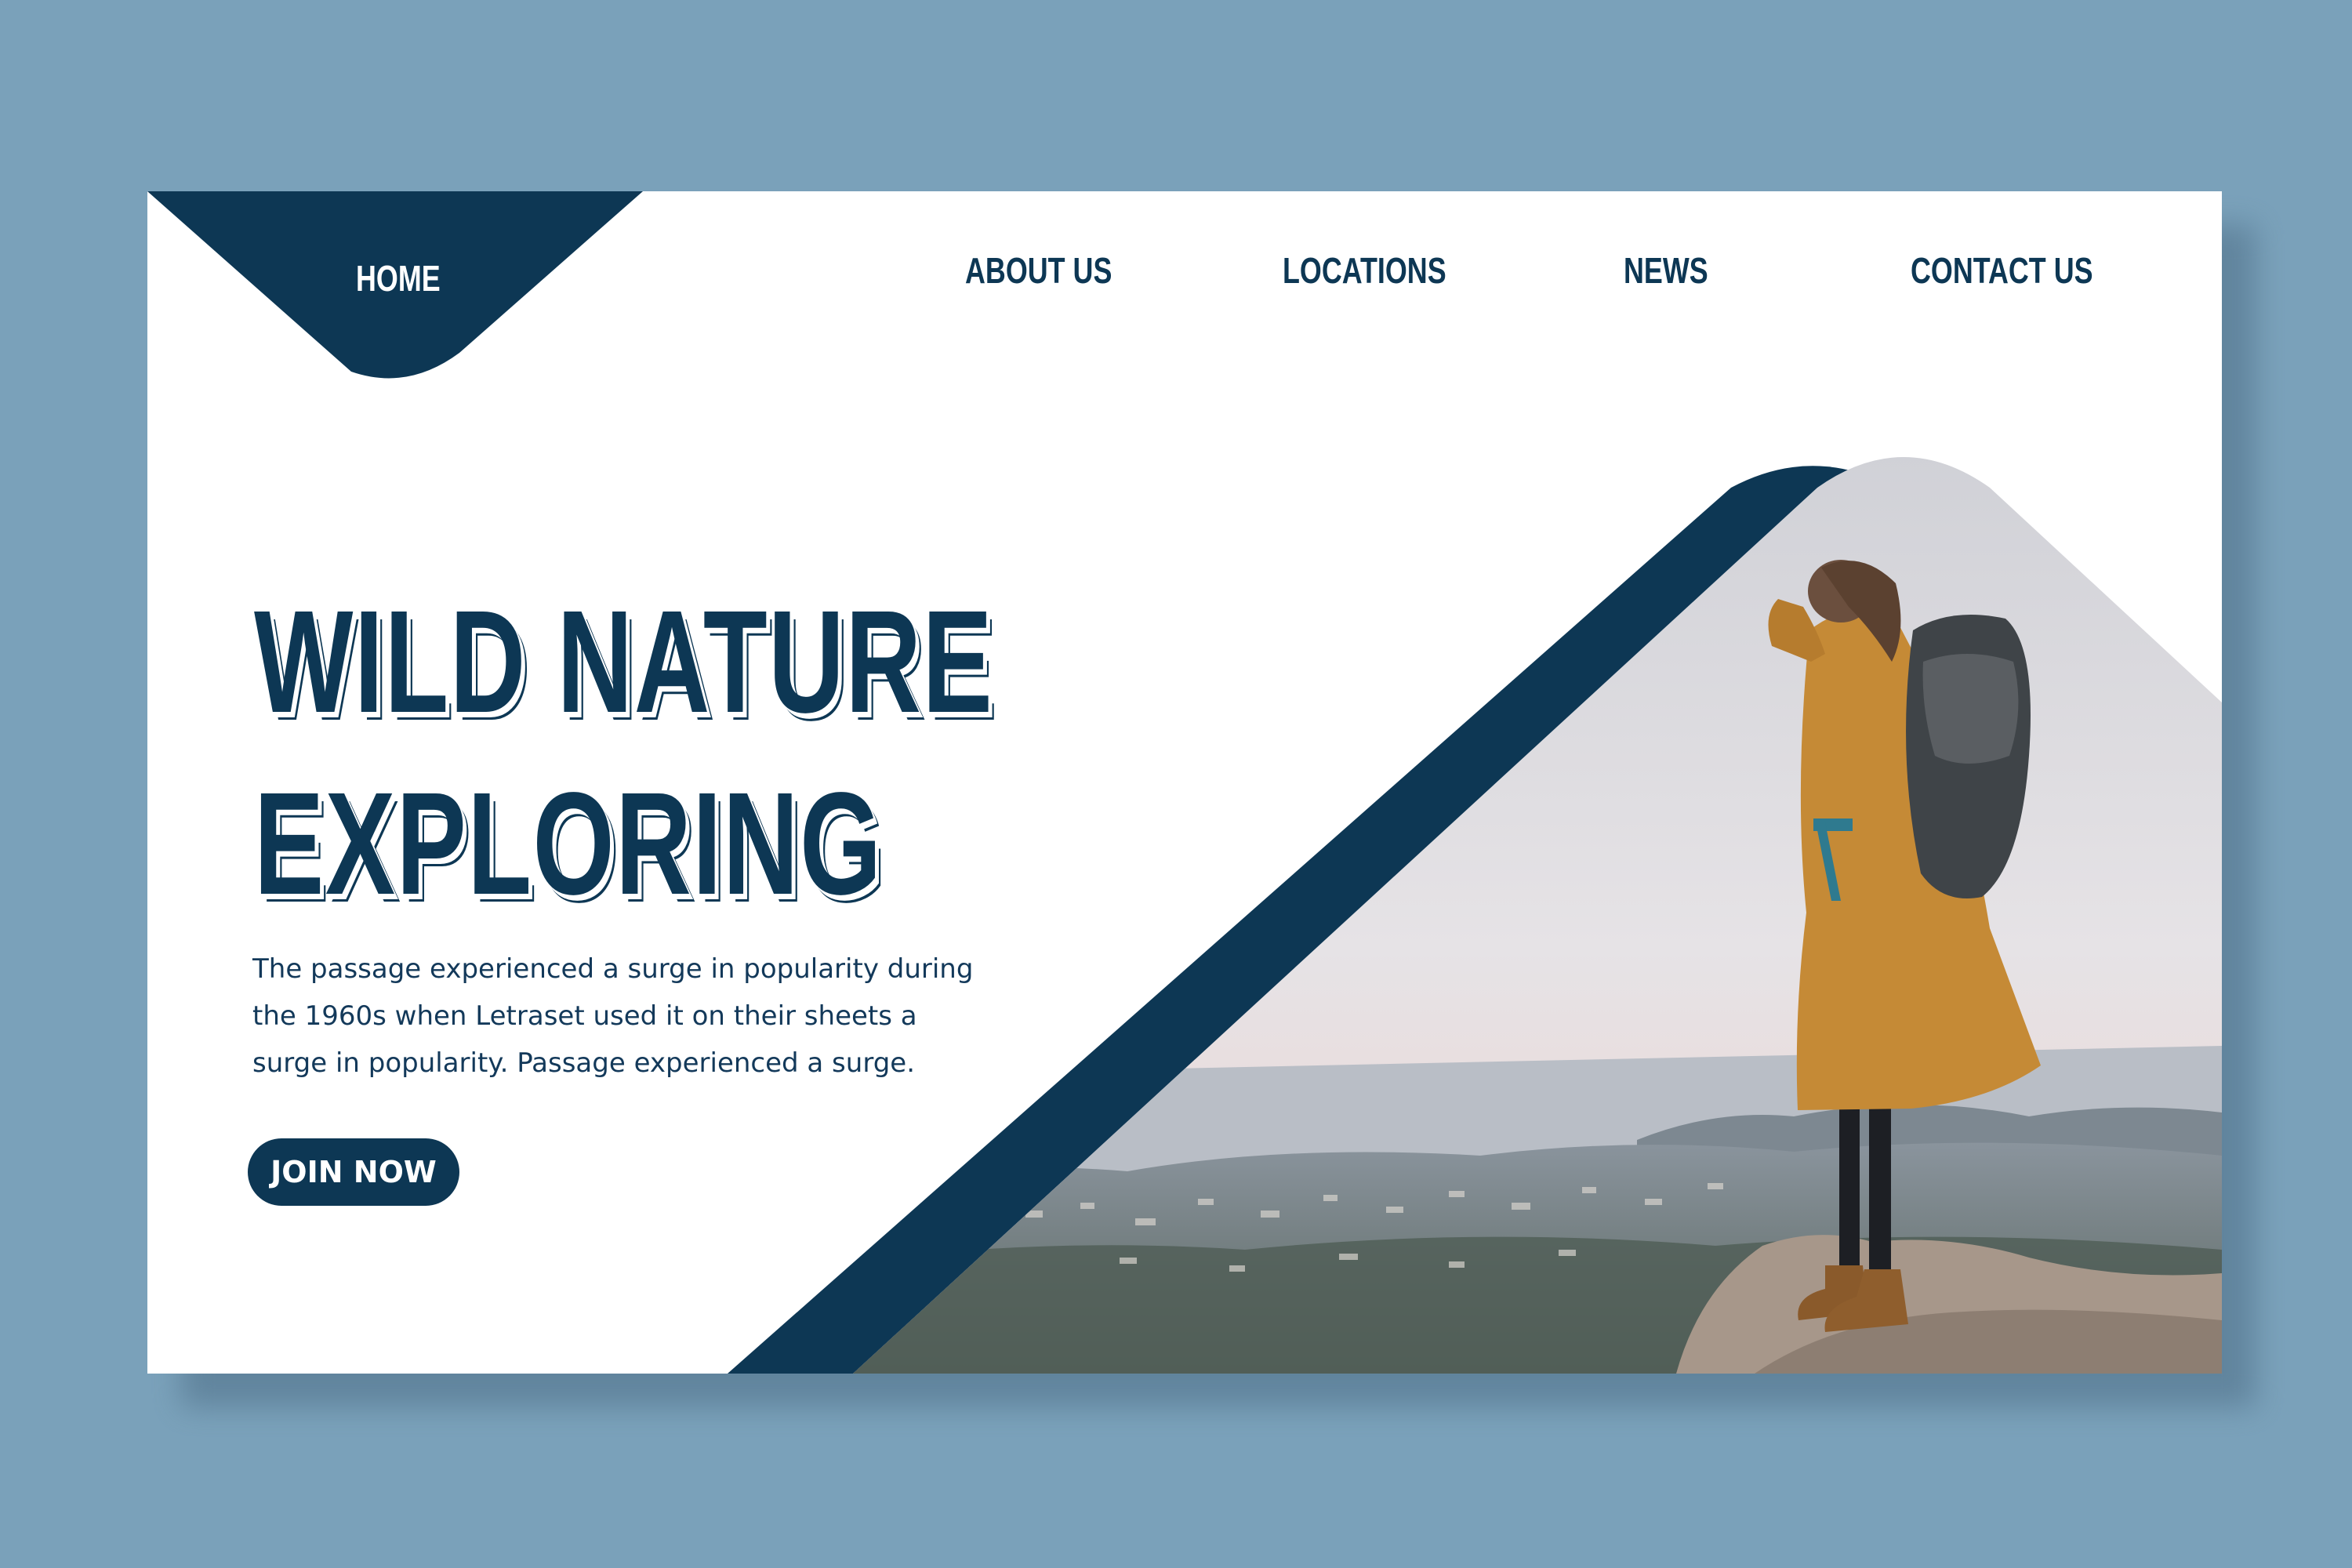 This screenshot has height=1568, width=2352. What do you see at coordinates (623, 753) in the screenshot?
I see `hero-title: WILD NATURE EXPLORING` at bounding box center [623, 753].